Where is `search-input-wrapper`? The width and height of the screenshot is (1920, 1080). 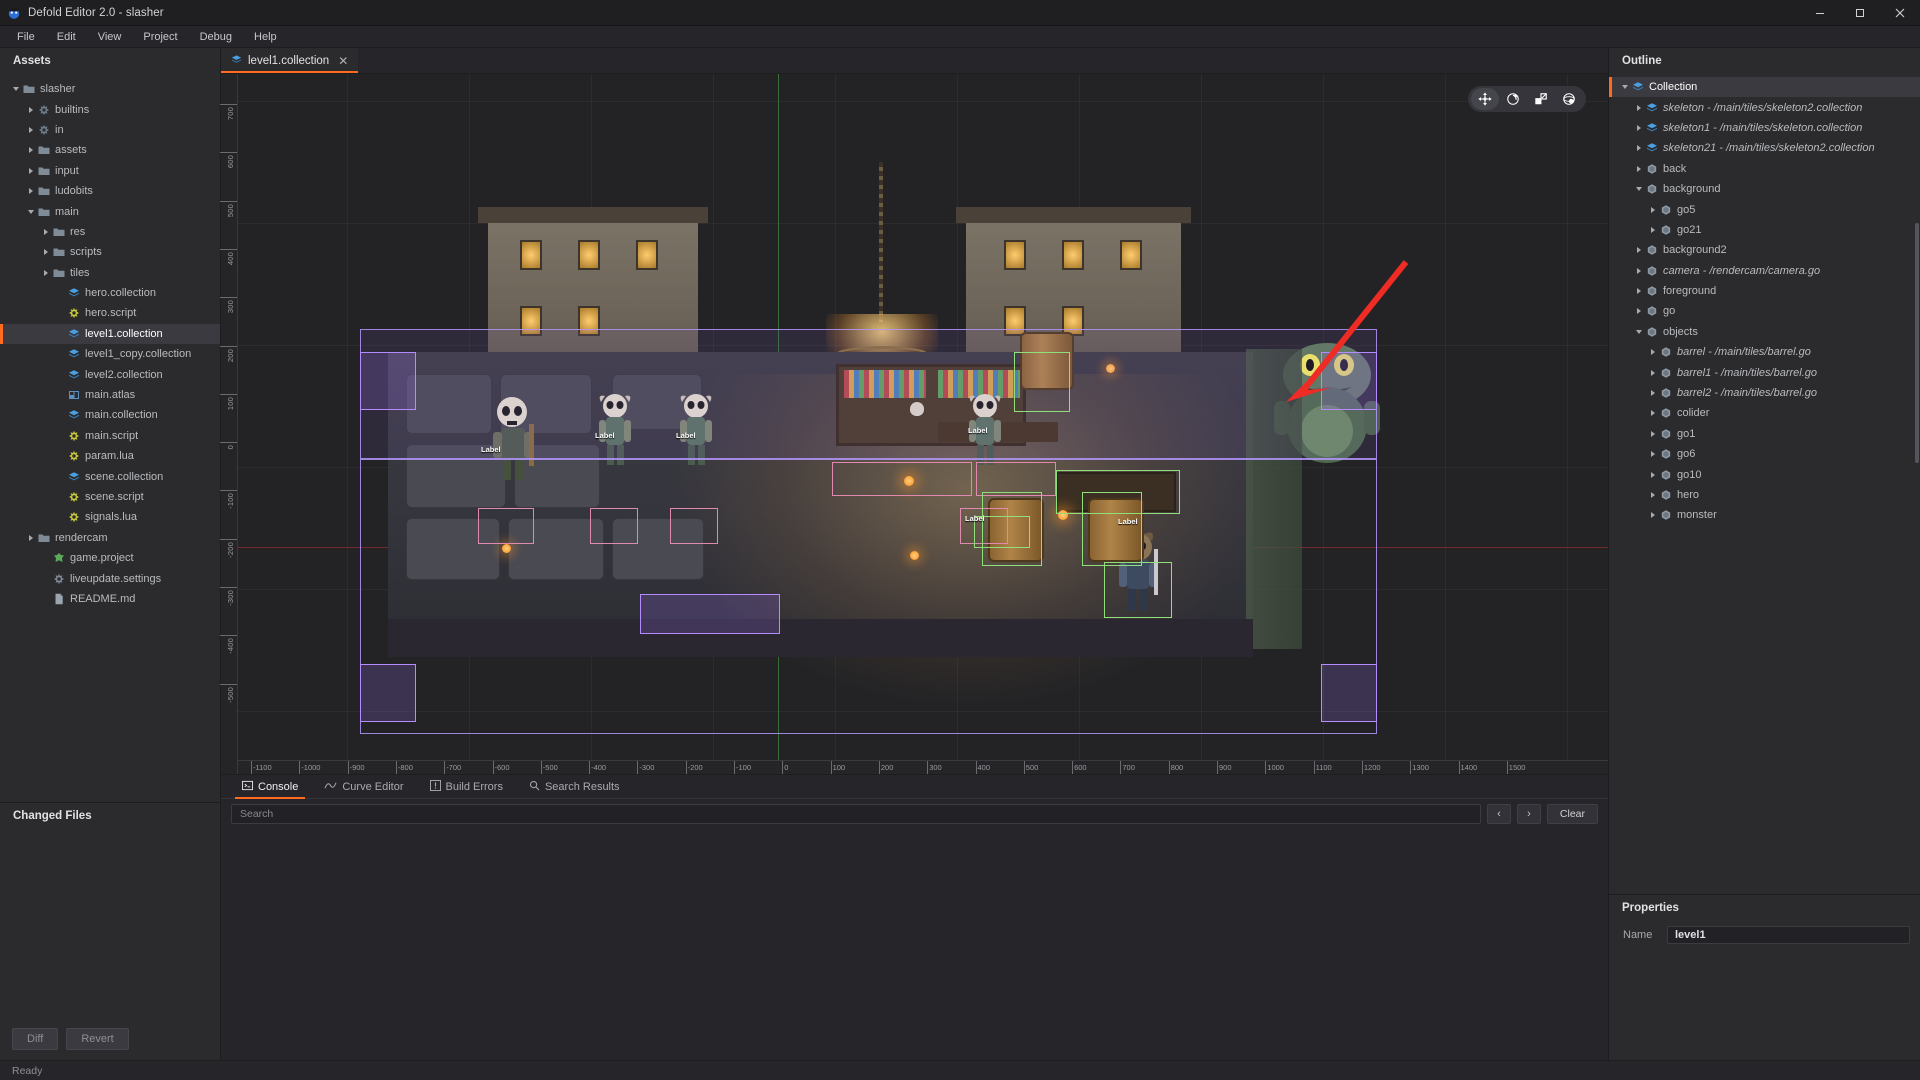
search-input-wrapper is located at coordinates (856, 814).